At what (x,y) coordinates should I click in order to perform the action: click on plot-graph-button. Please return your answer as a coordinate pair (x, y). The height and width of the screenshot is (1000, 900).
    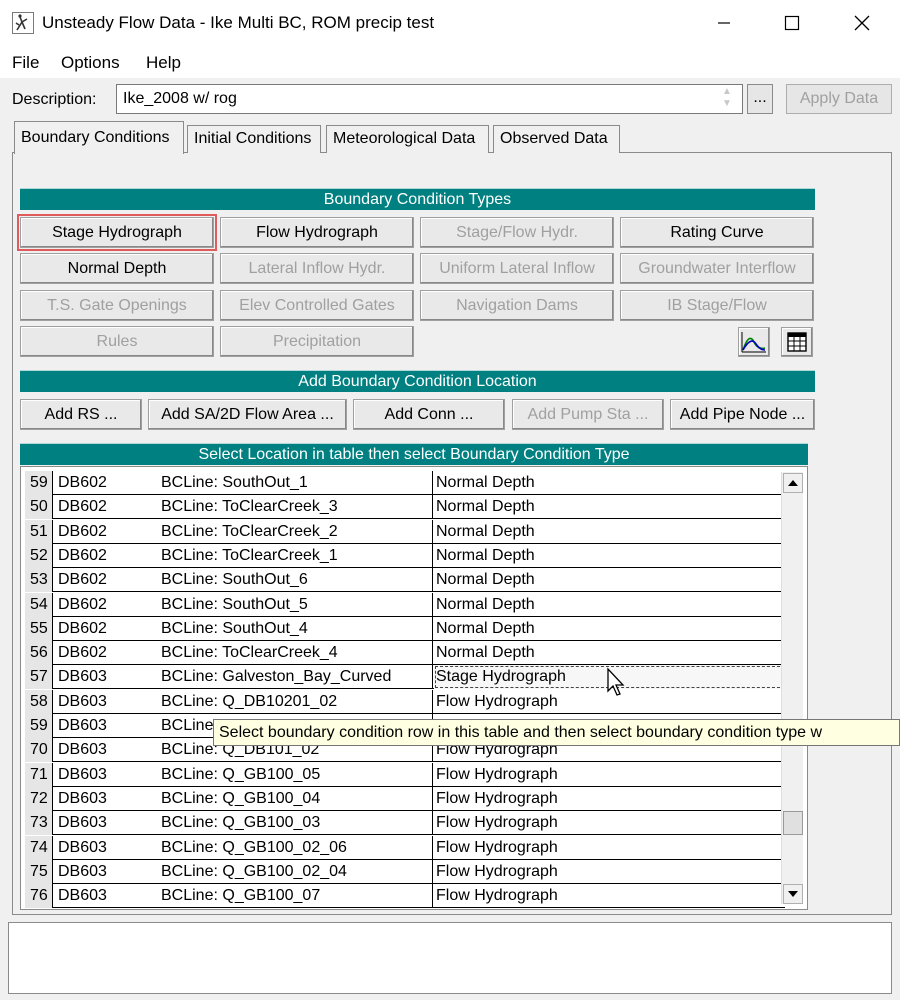
    Looking at the image, I should click on (754, 342).